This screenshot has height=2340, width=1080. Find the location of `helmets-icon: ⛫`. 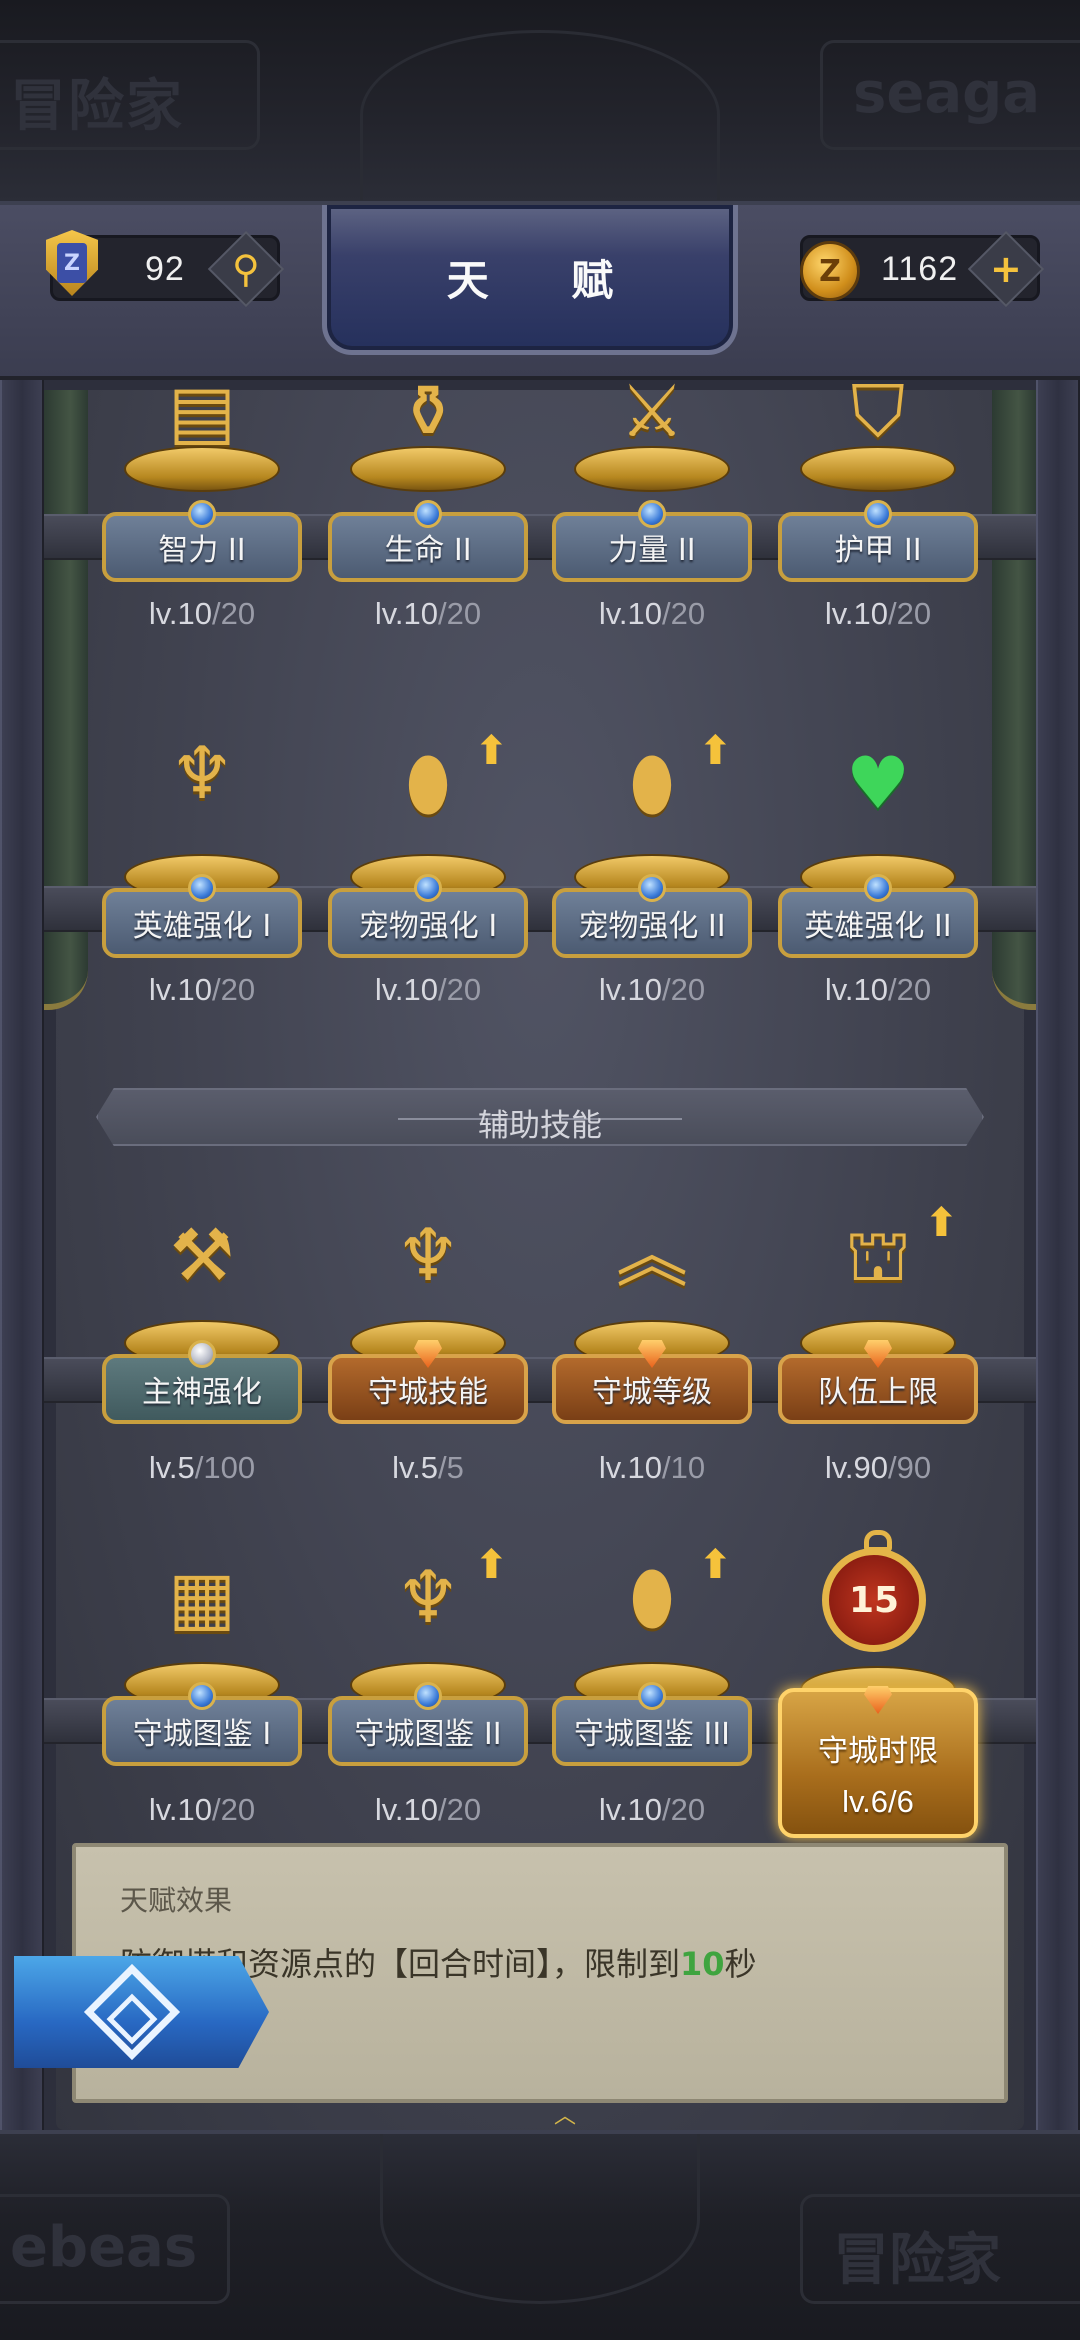

helmets-icon: ⛫ is located at coordinates (878, 1255).